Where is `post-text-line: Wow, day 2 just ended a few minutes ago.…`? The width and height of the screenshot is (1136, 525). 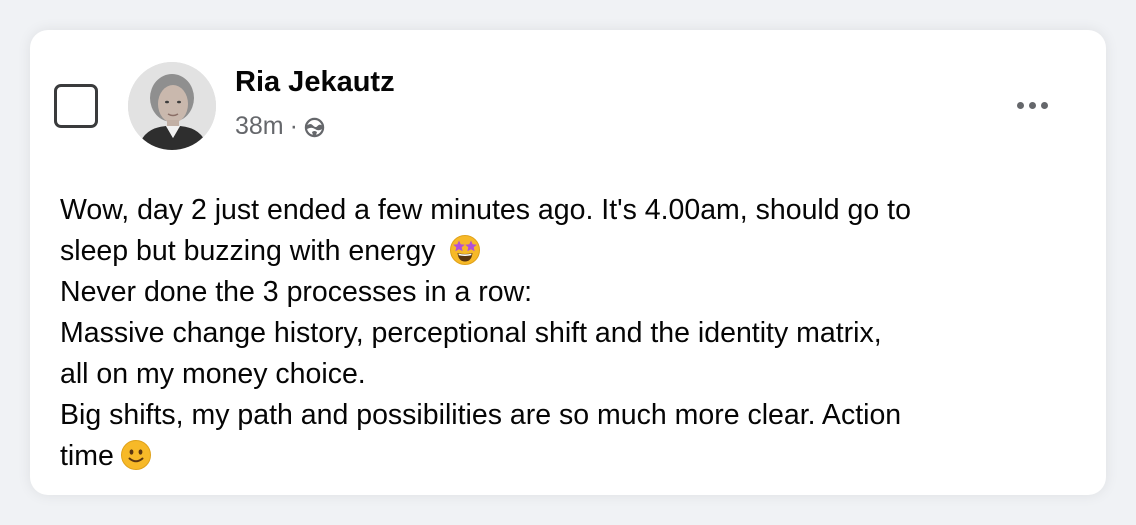
post-text-line: Wow, day 2 just ended a few minutes ago.… is located at coordinates (485, 210).